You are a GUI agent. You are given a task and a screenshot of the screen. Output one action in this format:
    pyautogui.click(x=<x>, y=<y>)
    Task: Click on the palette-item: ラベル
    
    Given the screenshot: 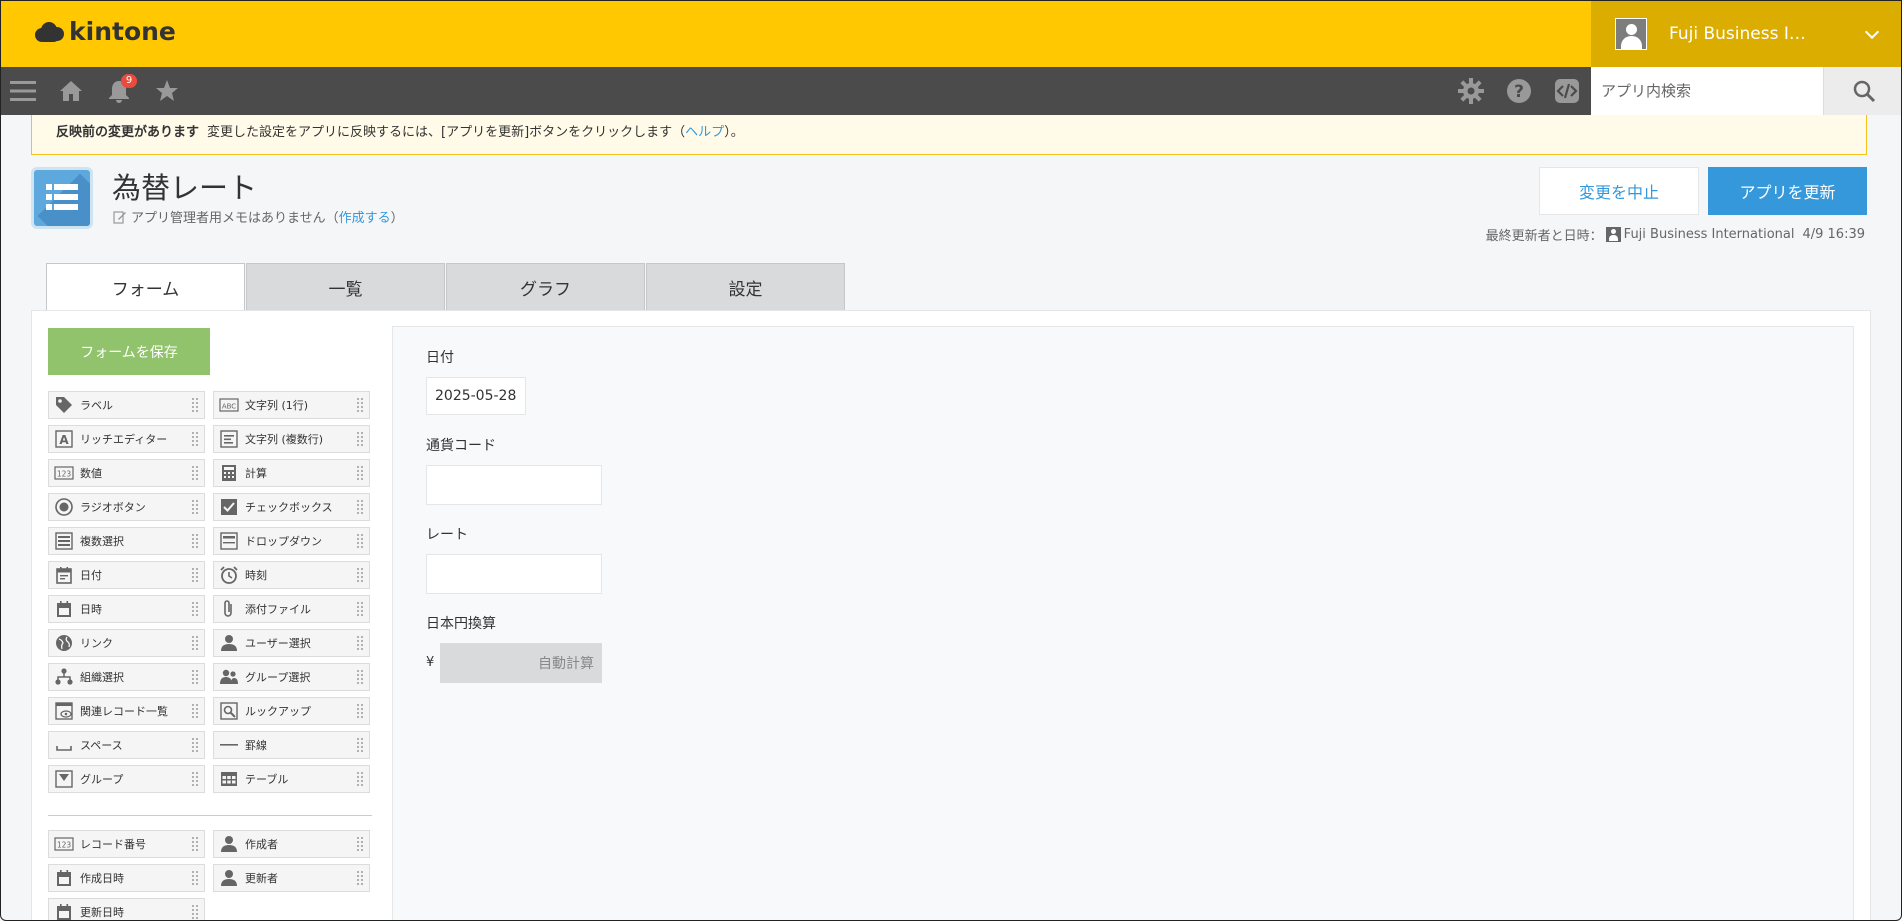 What is the action you would take?
    pyautogui.click(x=126, y=405)
    